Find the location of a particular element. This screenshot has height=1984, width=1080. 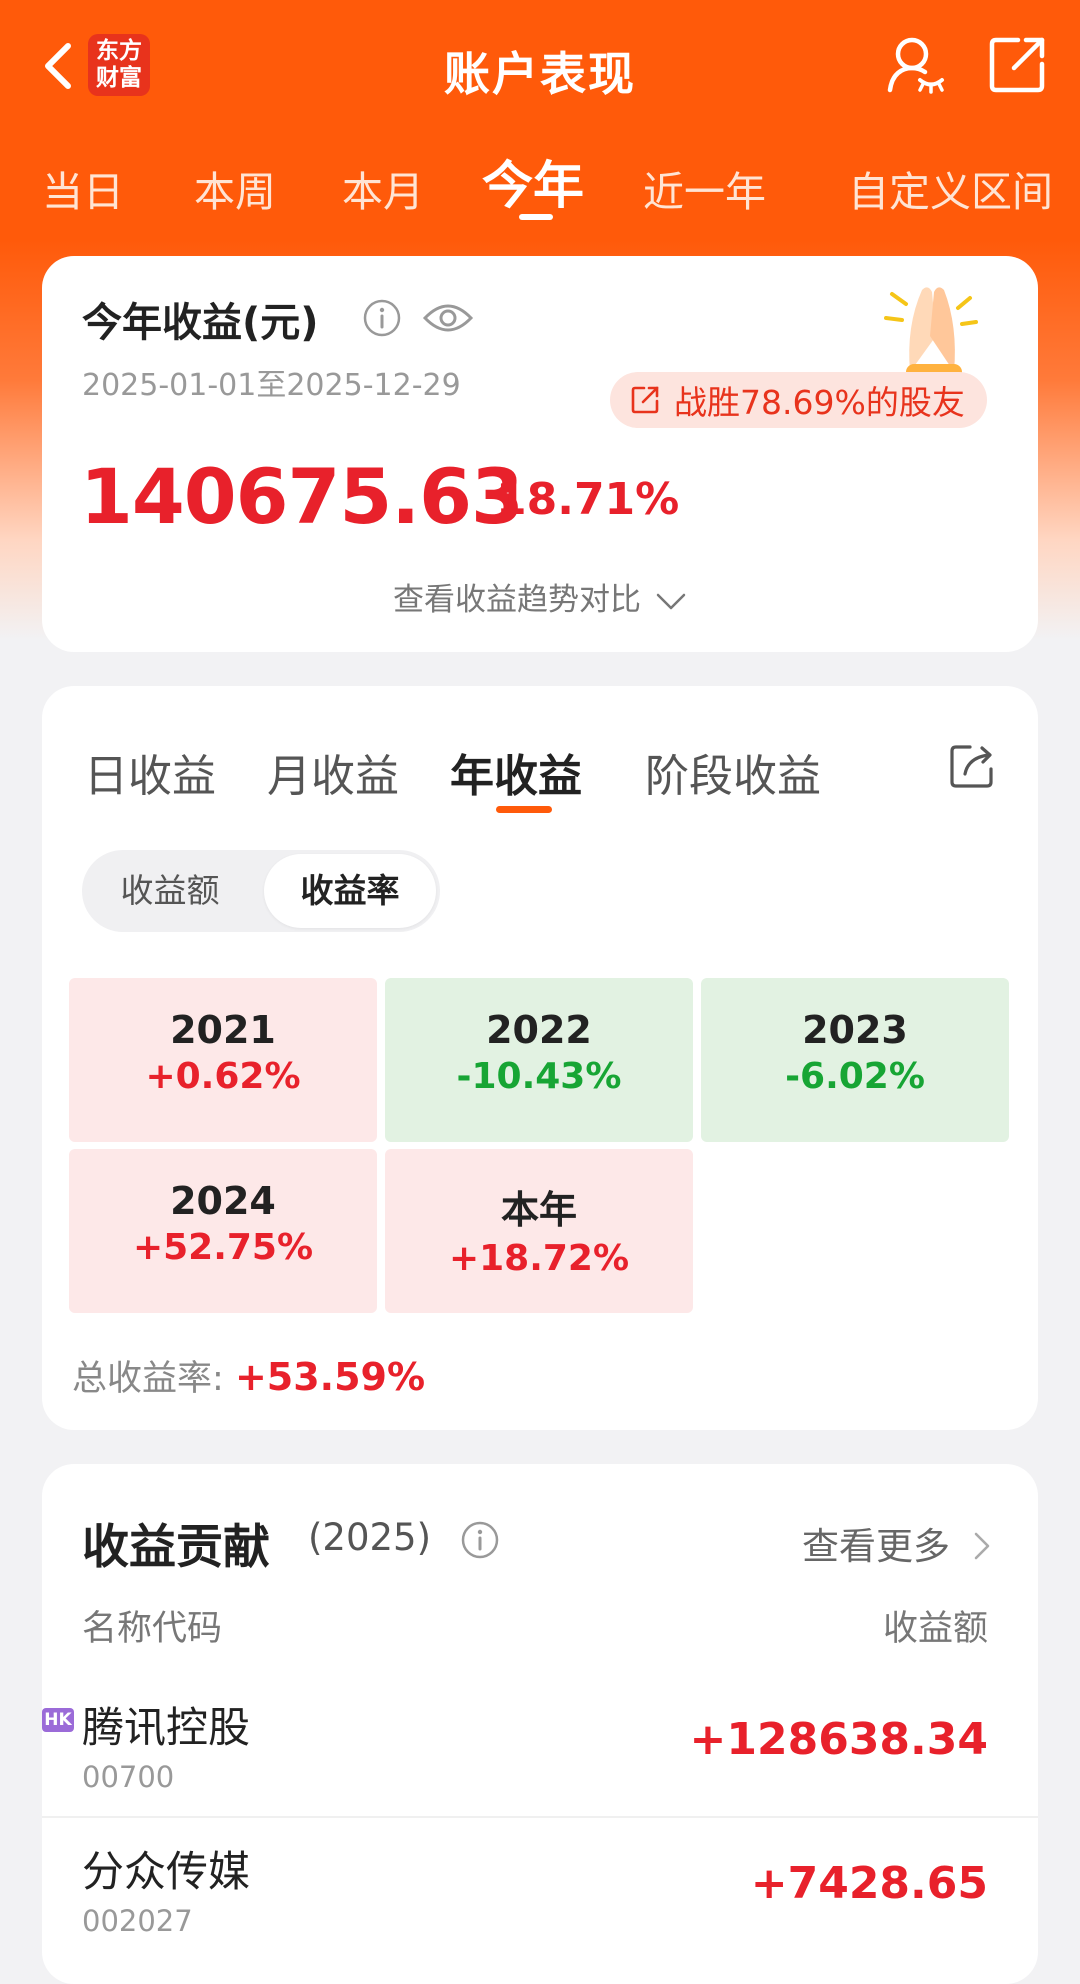

user-privacy-icon is located at coordinates (916, 65).